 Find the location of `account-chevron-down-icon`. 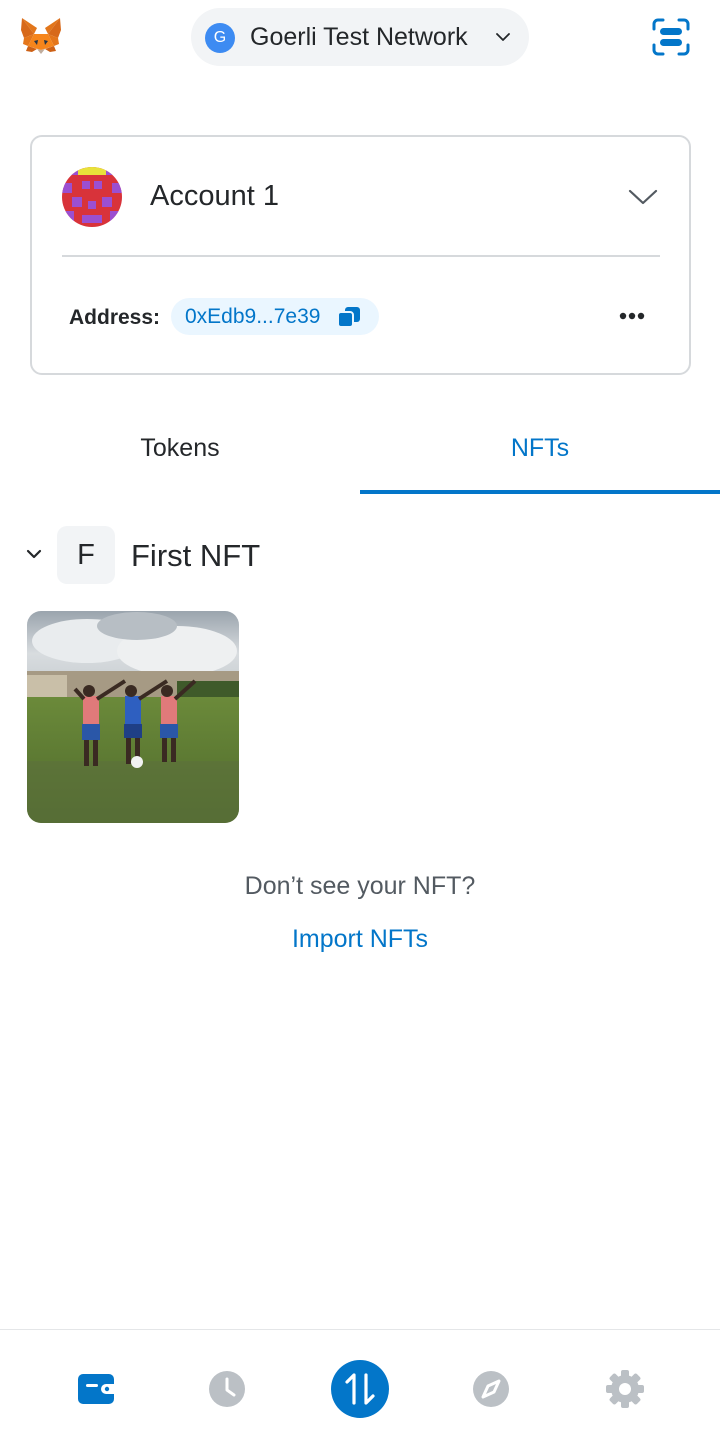

account-chevron-down-icon is located at coordinates (643, 197).